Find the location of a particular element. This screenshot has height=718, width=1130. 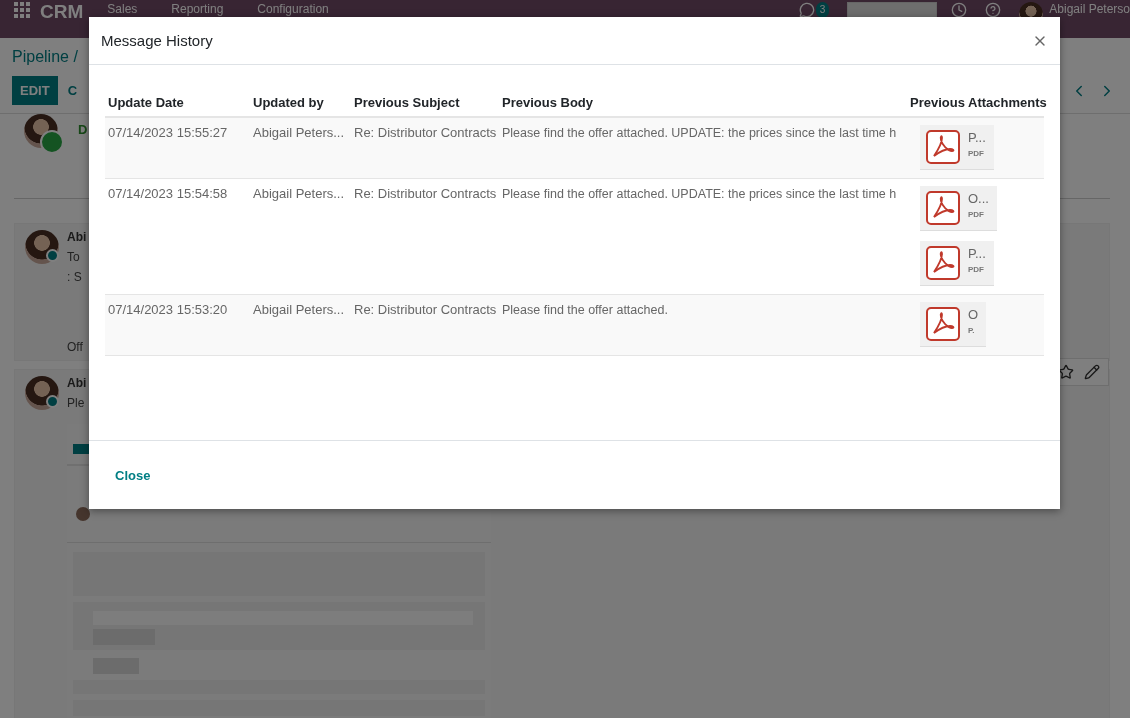

attachment-card: O... PDF is located at coordinates (958, 208).